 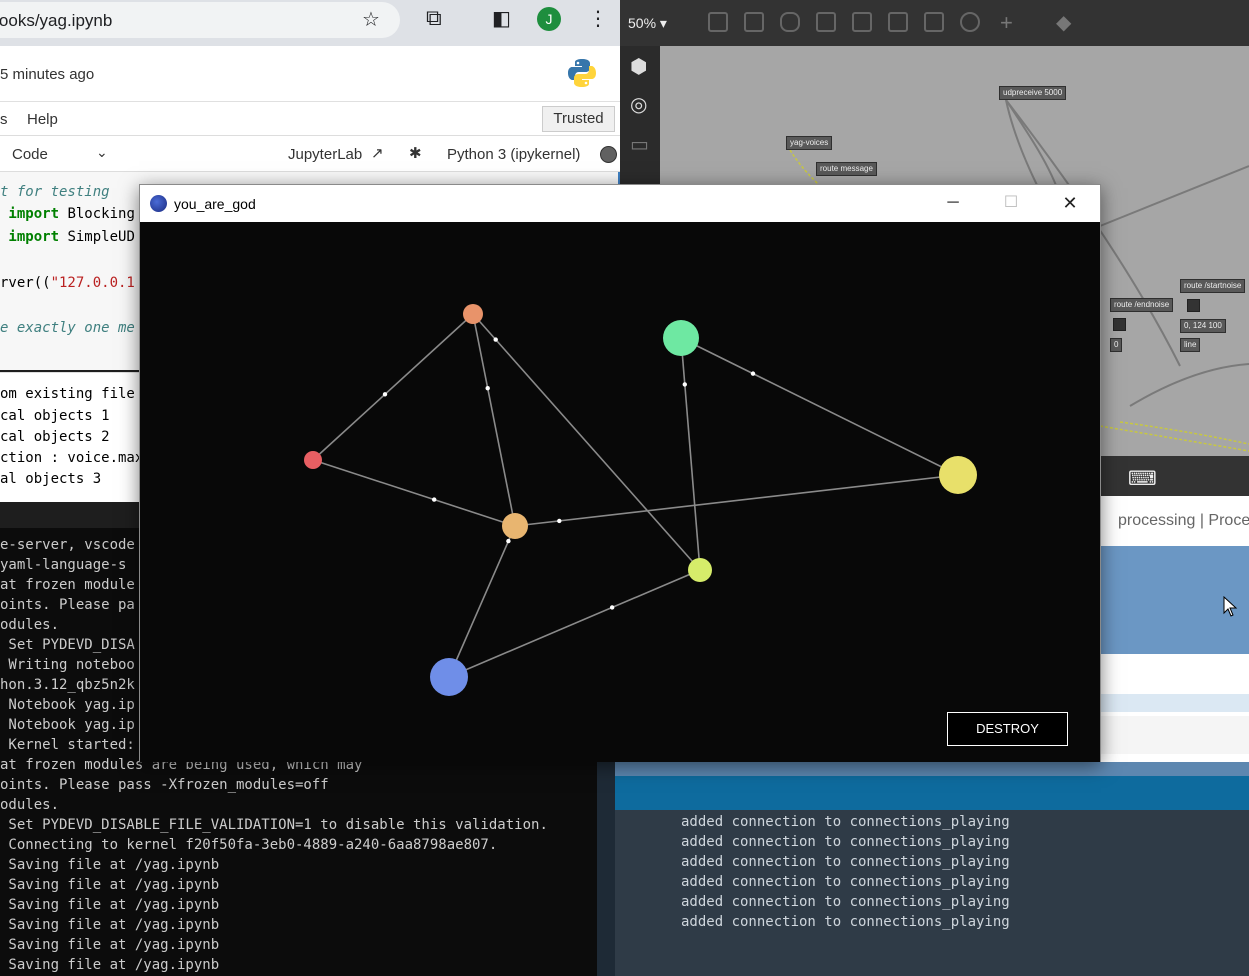 What do you see at coordinates (42, 119) in the screenshot?
I see `menu-item-help: Help` at bounding box center [42, 119].